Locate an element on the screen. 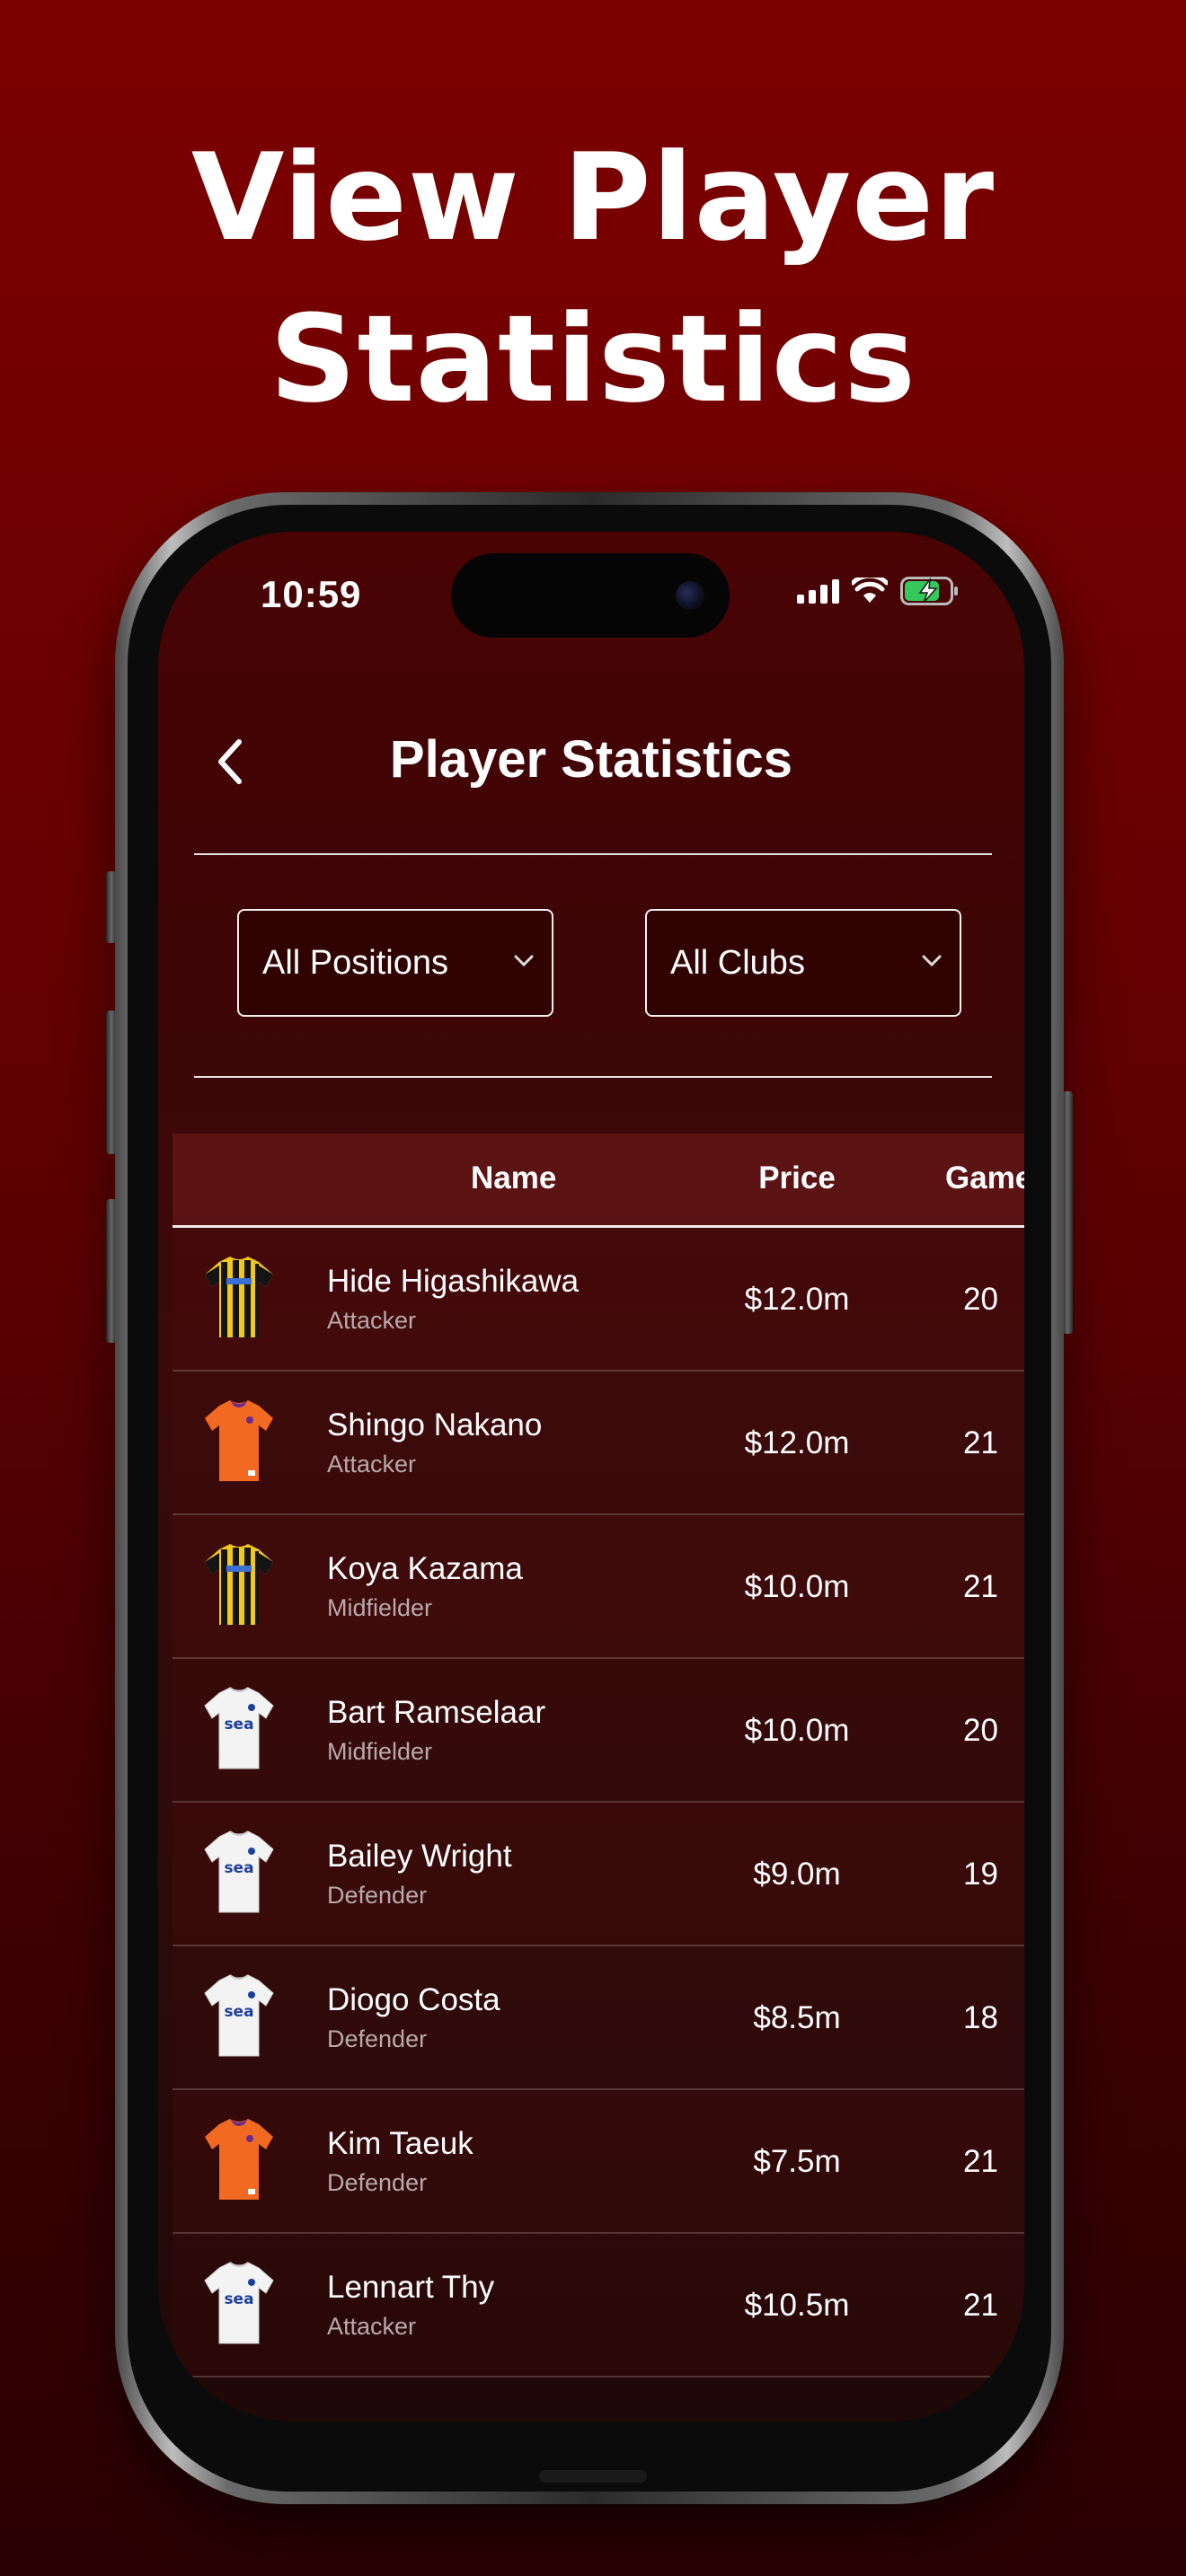 This screenshot has width=1186, height=2576. status-time: 10:59 is located at coordinates (311, 594).